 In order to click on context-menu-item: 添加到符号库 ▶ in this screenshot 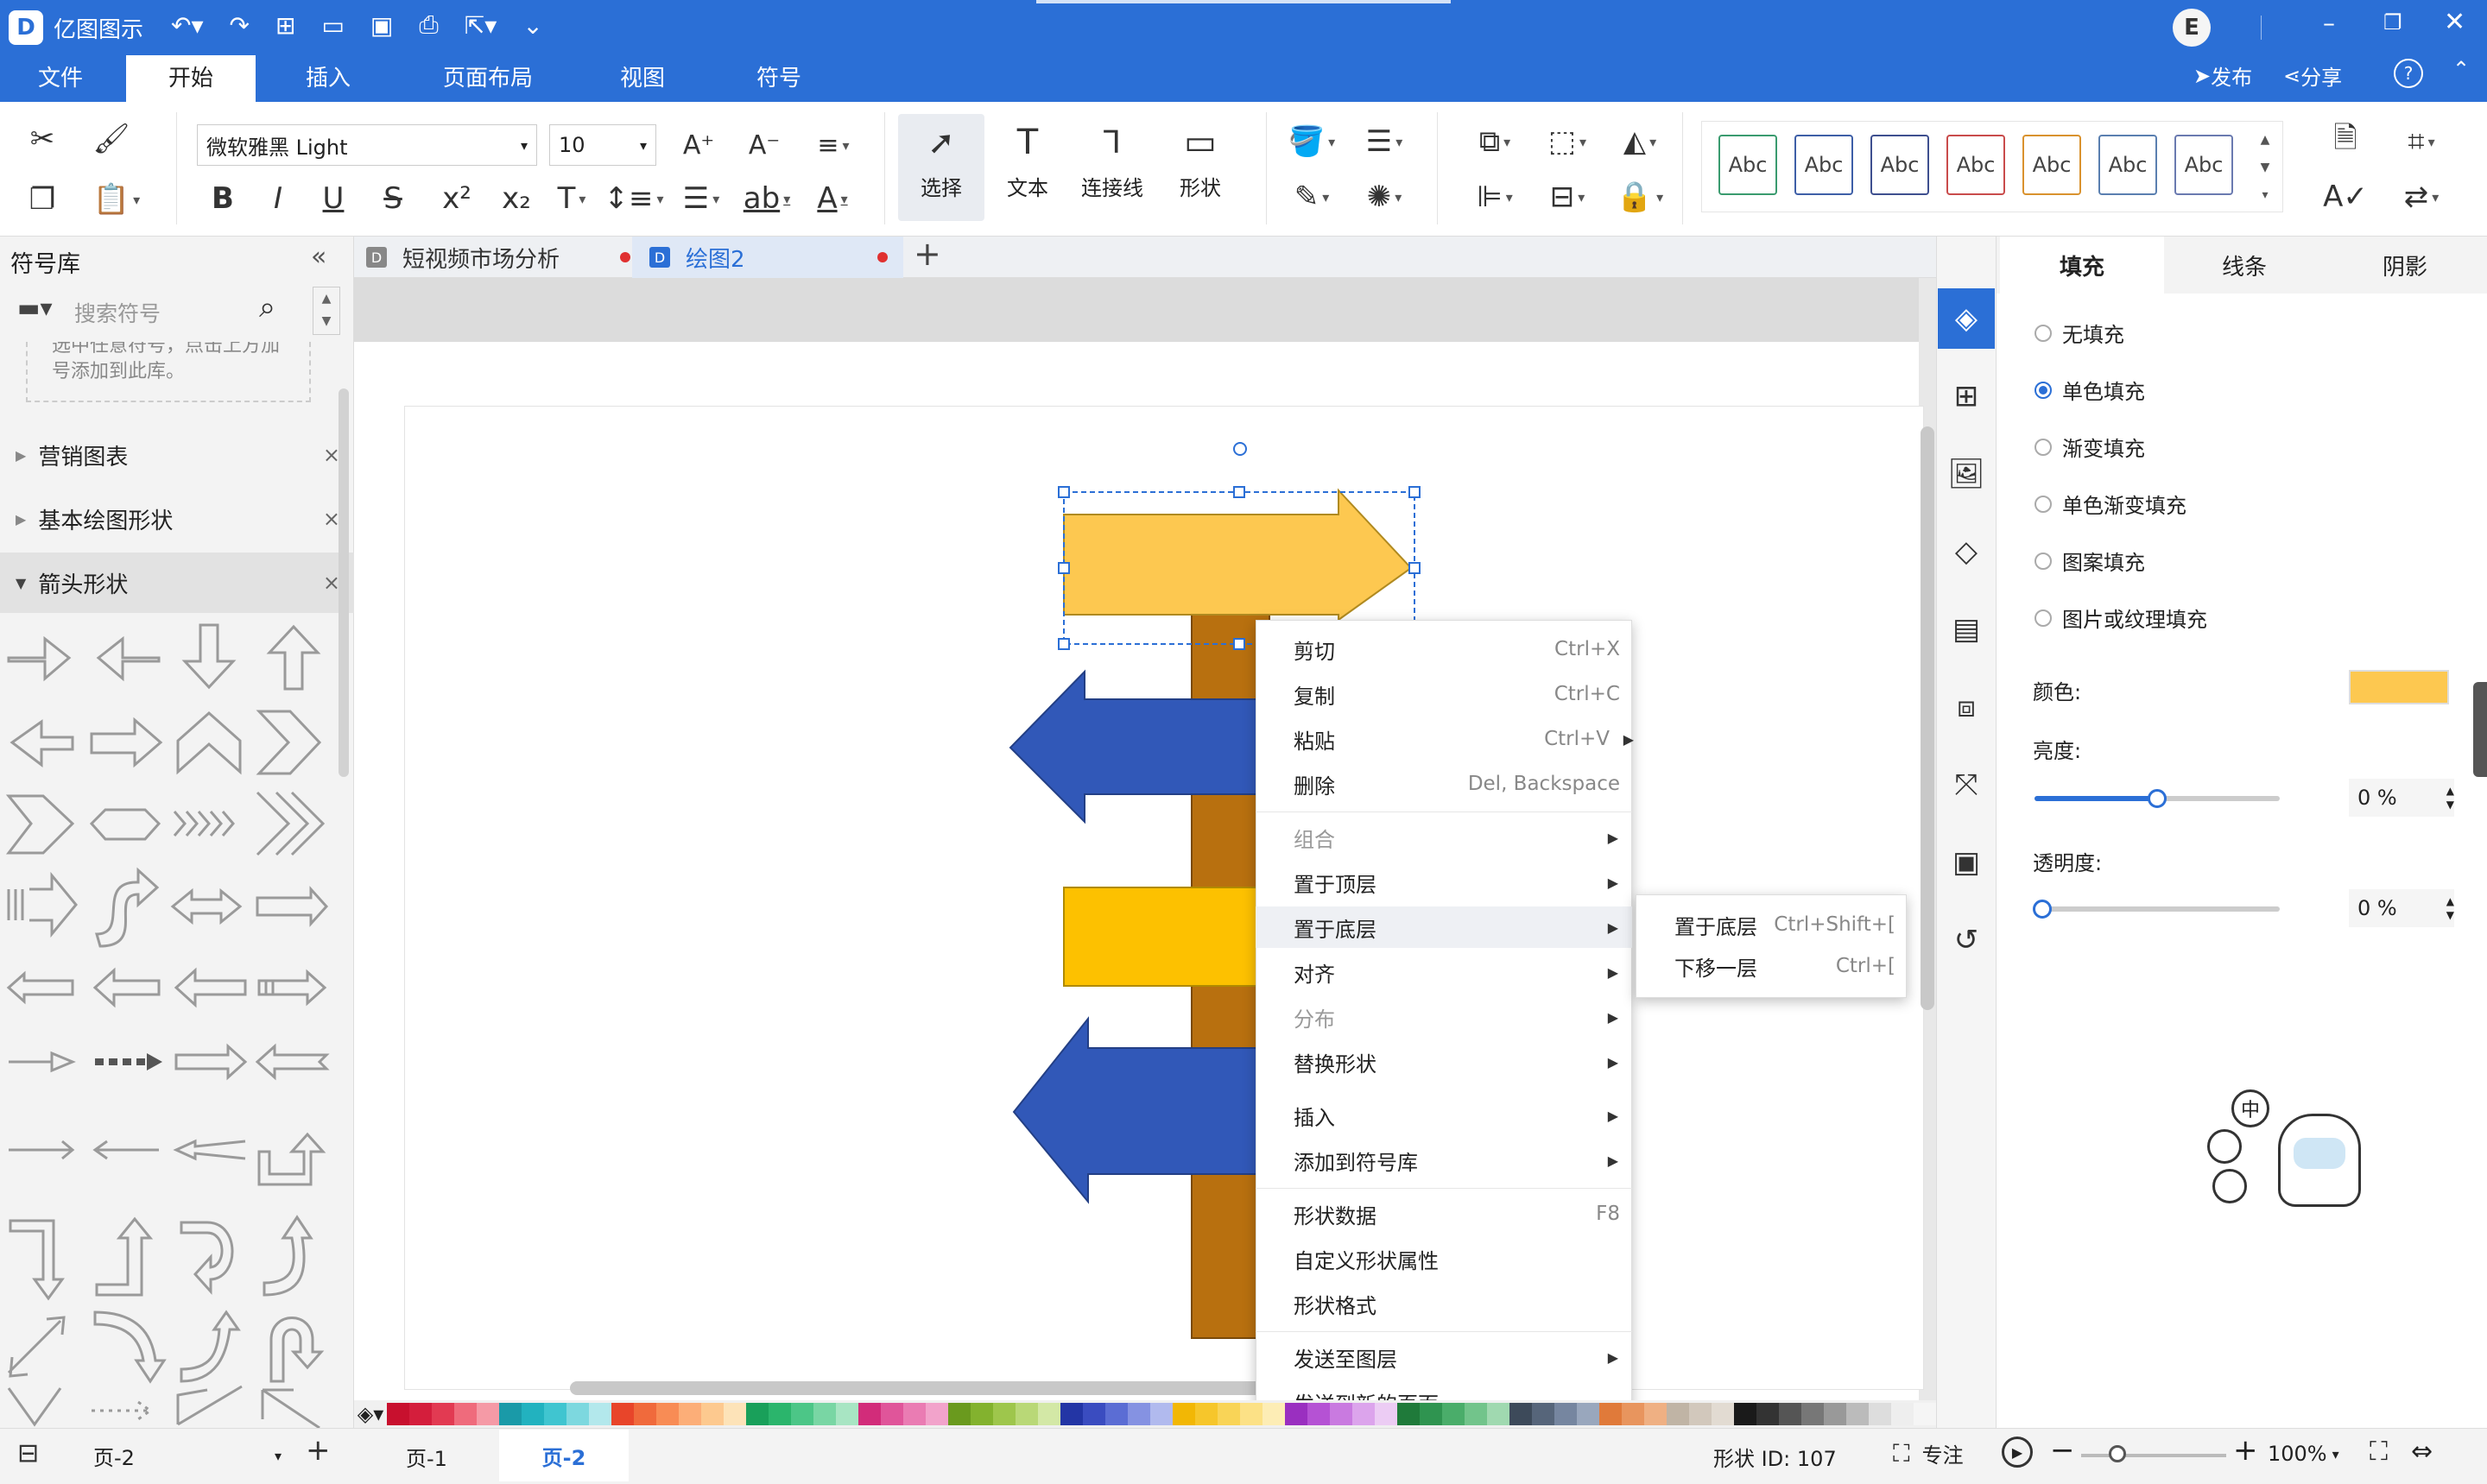, I will do `click(1444, 1160)`.